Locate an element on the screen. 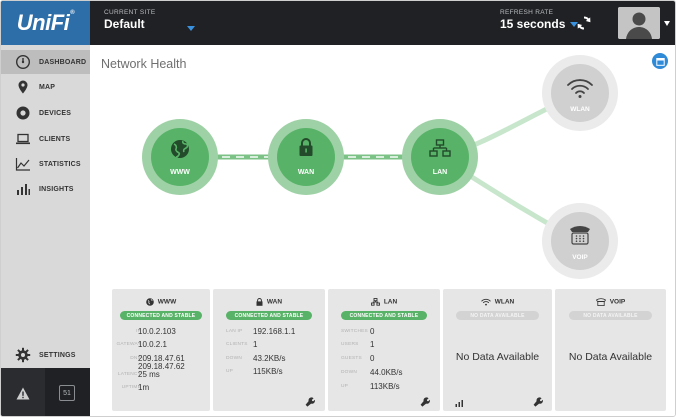  node-wlan: WLAN is located at coordinates (580, 93).